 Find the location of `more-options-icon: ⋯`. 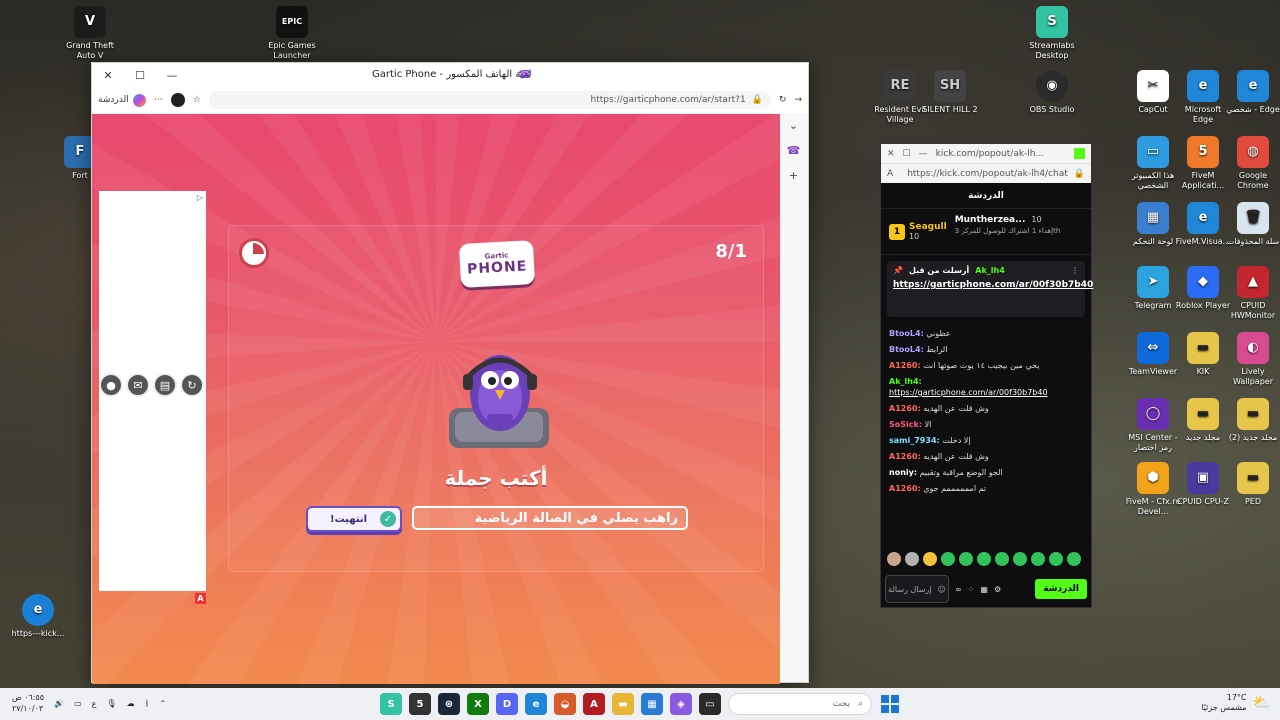

more-options-icon: ⋯ is located at coordinates (158, 100).